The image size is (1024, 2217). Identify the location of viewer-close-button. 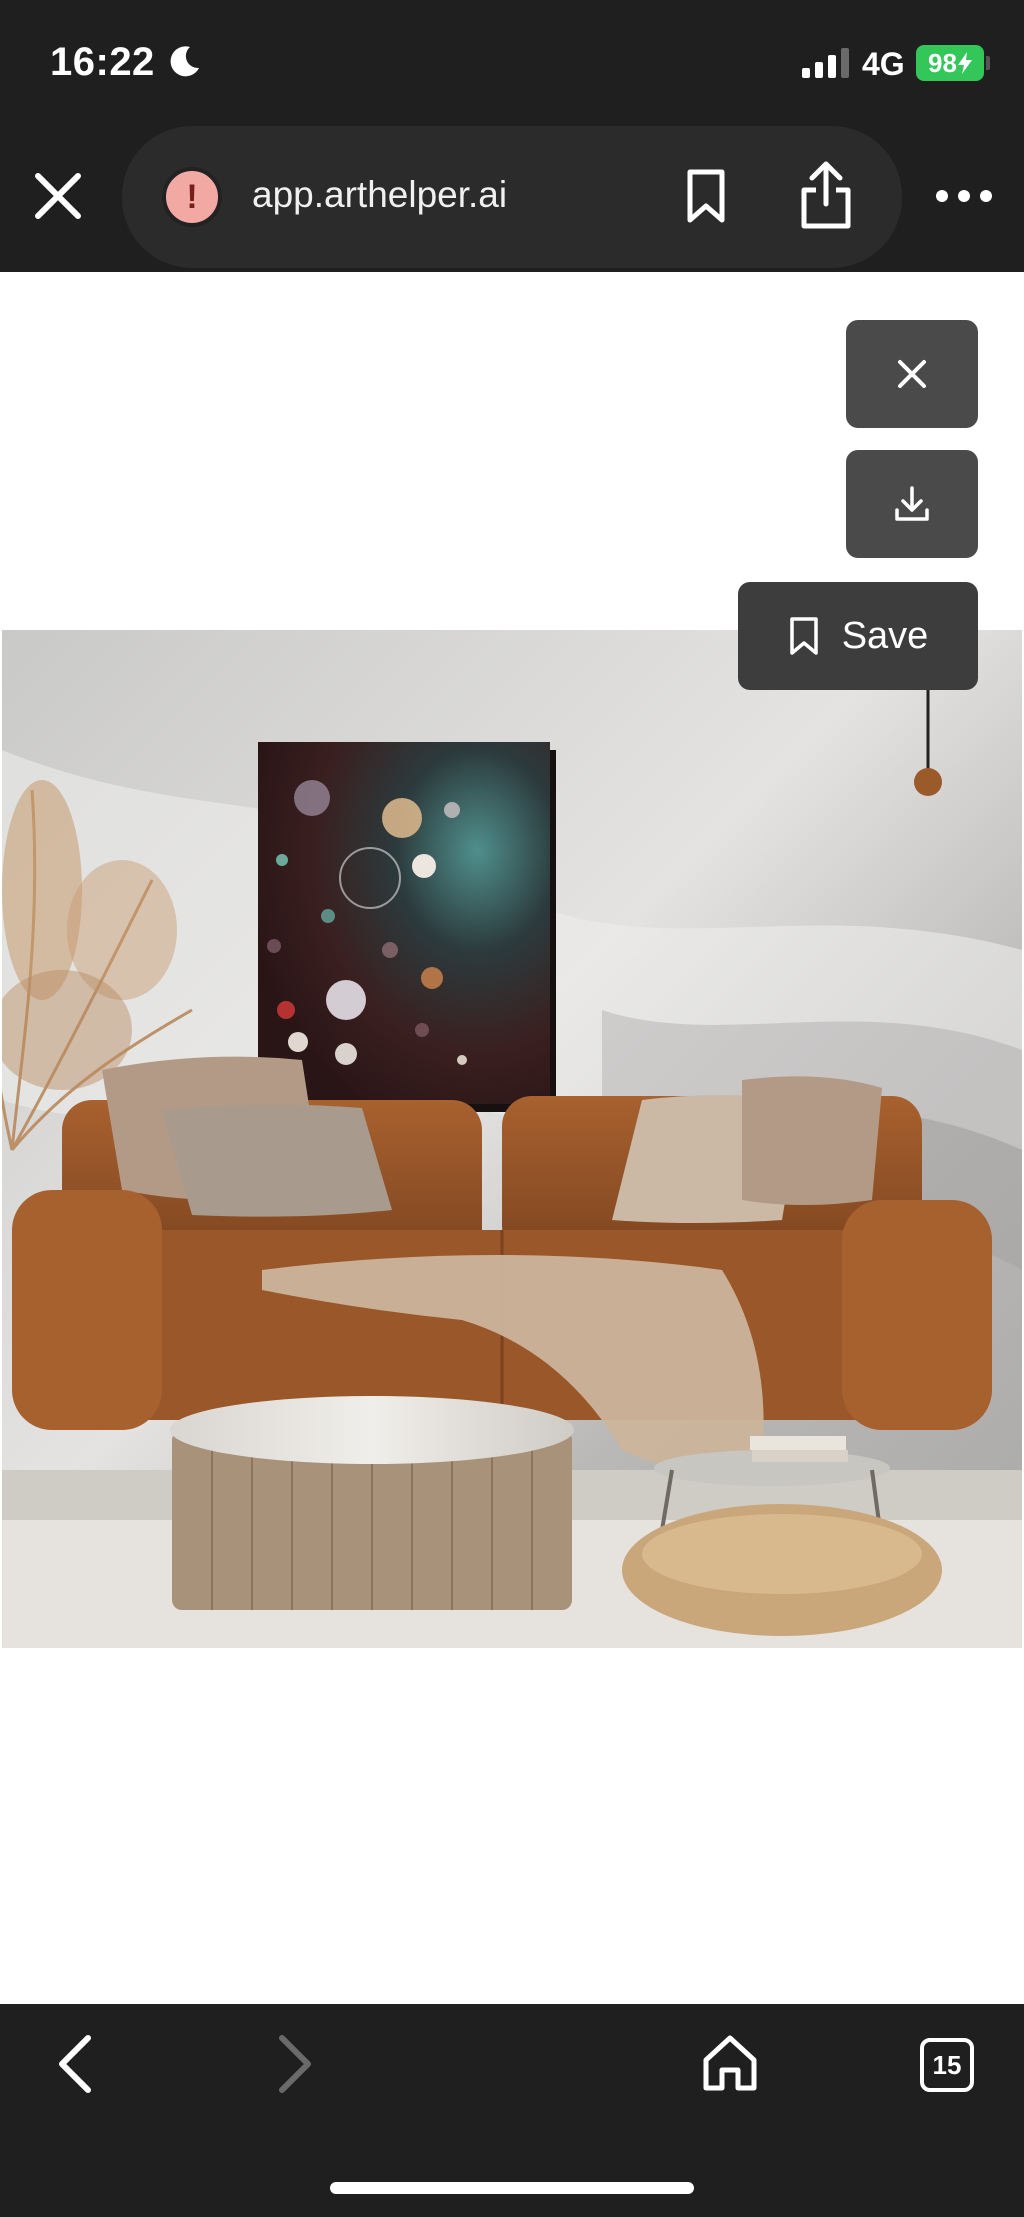
(912, 374).